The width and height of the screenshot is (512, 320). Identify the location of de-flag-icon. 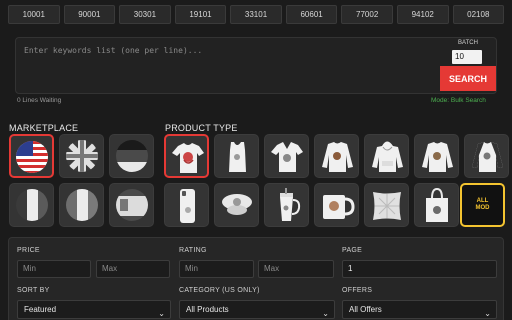
(132, 156).